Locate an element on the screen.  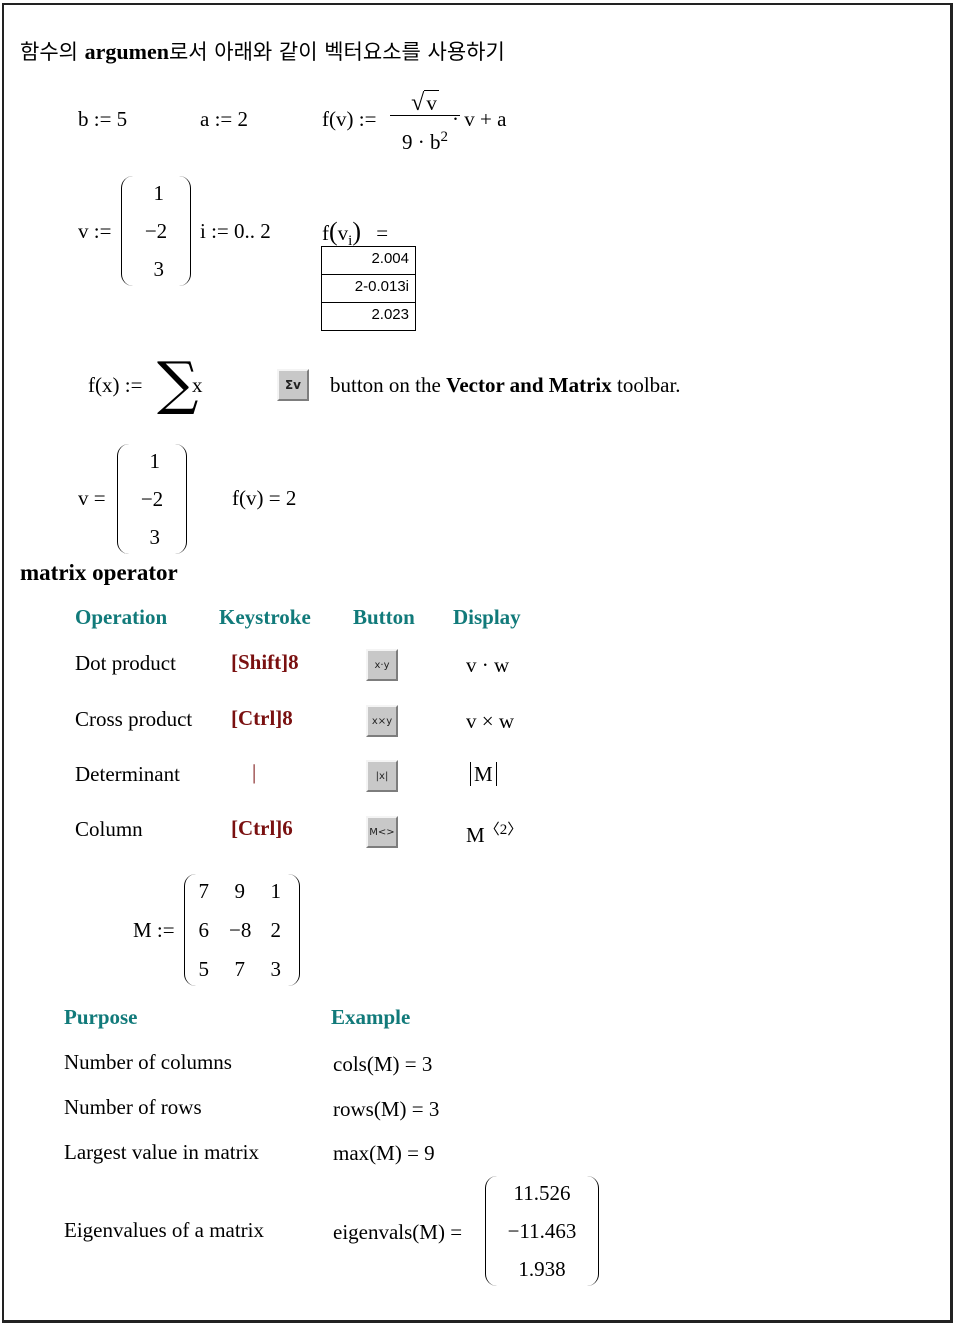
eigenvalue: 11.526 is located at coordinates (542, 1193).